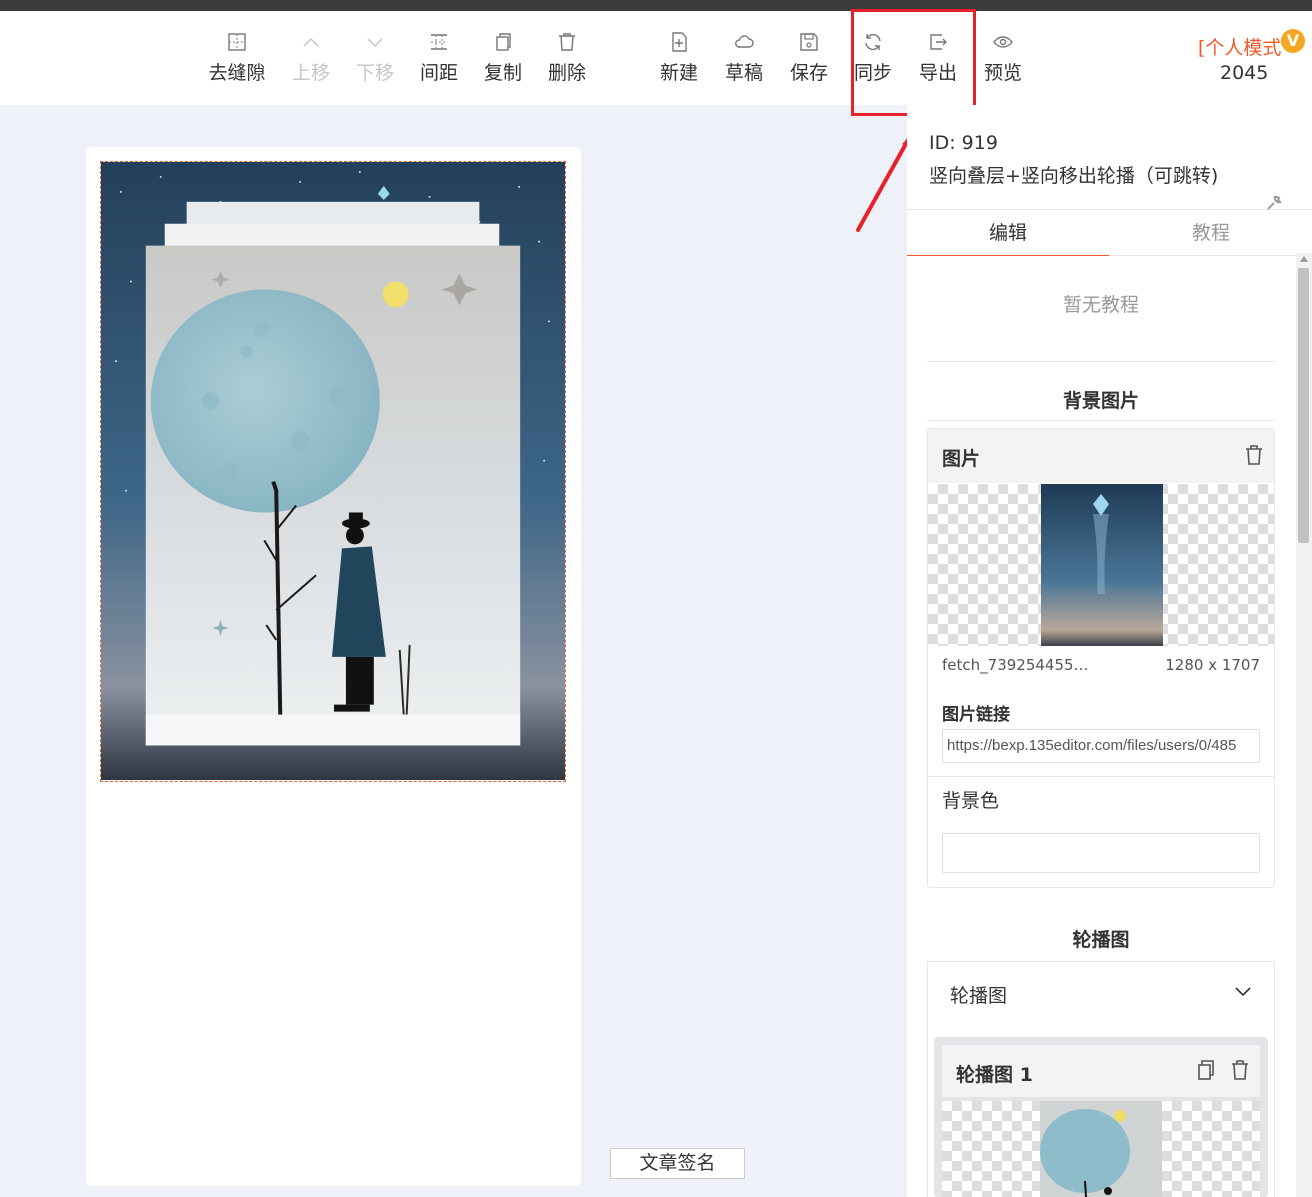  I want to click on background-color-input, so click(1101, 853).